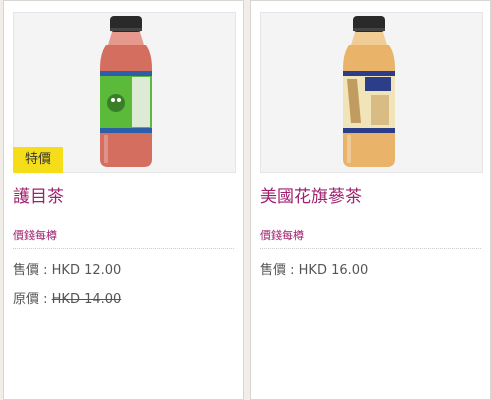 This screenshot has width=491, height=400. I want to click on bottle-image, so click(369, 91).